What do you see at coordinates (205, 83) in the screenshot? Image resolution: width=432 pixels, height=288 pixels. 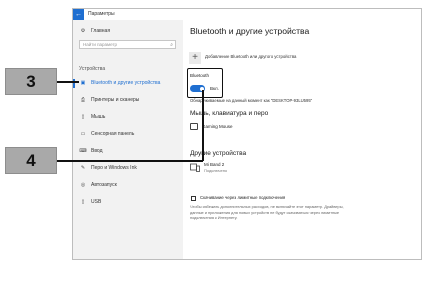 I see `bluetooth-highlight-box` at bounding box center [205, 83].